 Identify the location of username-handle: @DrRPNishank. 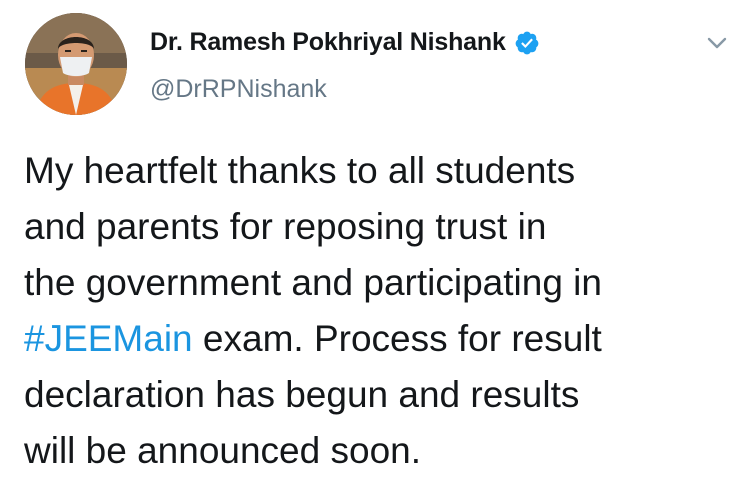
(238, 89).